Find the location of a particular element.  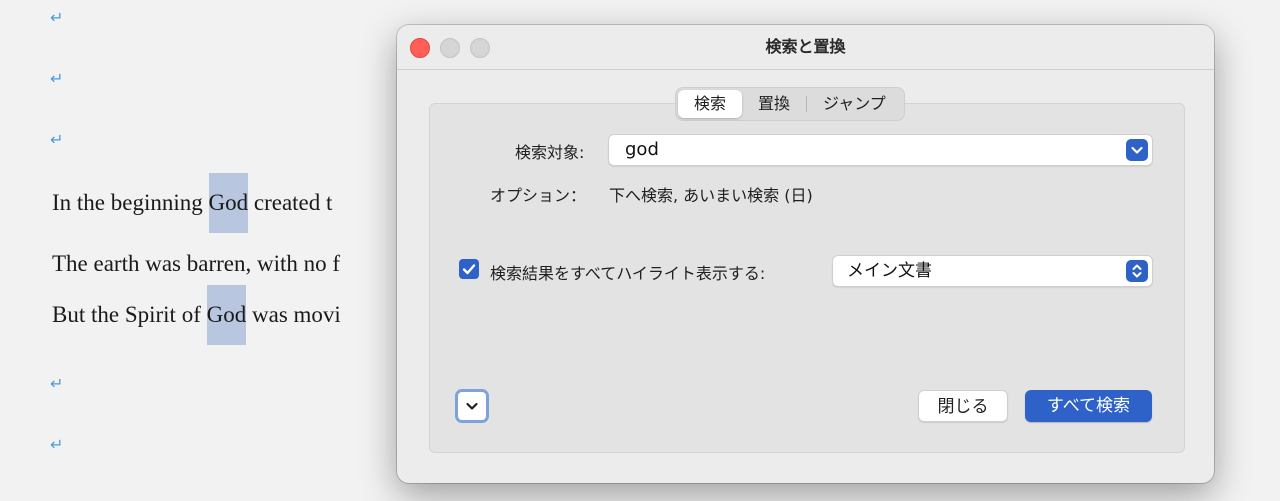

highlight-scope-value: メイン文書 is located at coordinates (889, 271).